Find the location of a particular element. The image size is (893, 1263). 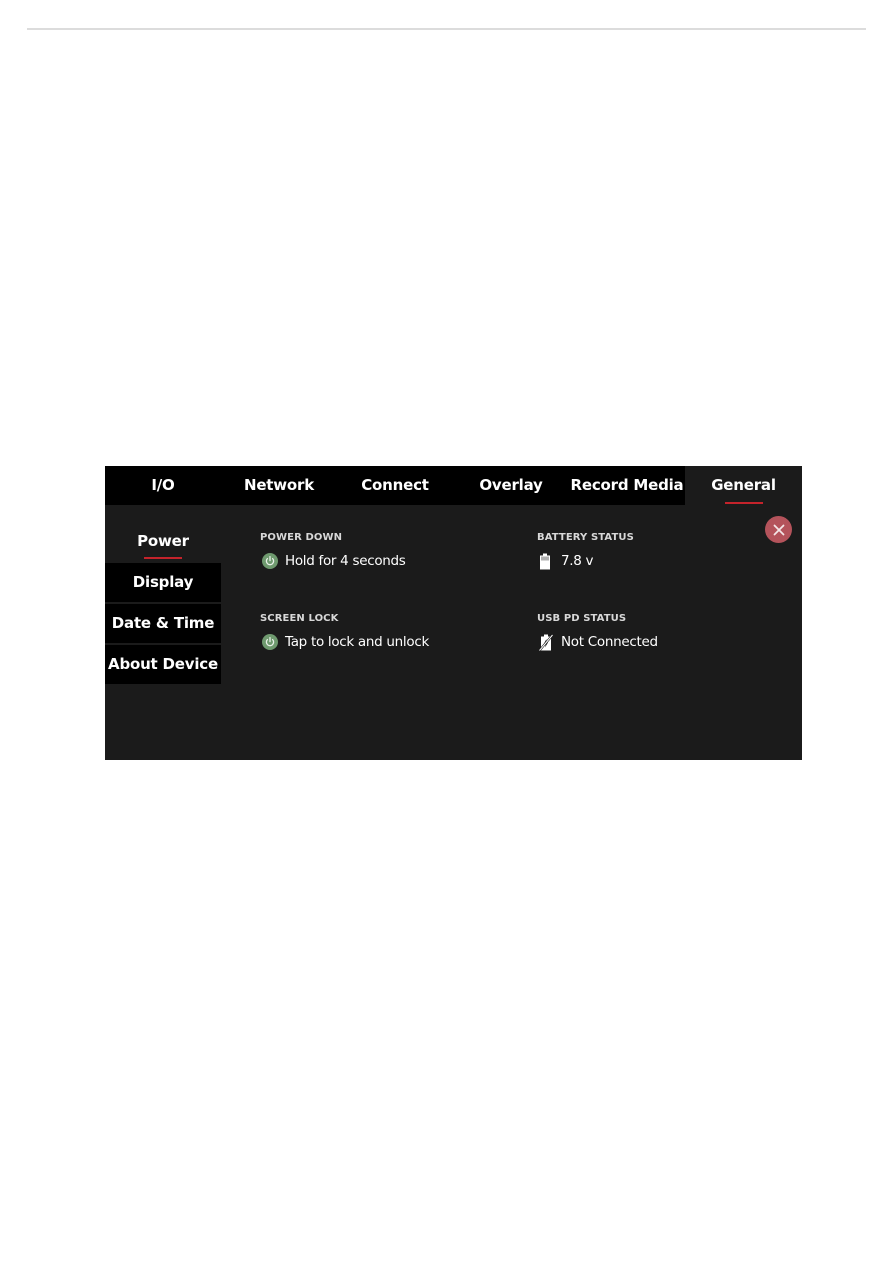

sidebar-item-about-device: About Device is located at coordinates (163, 664).